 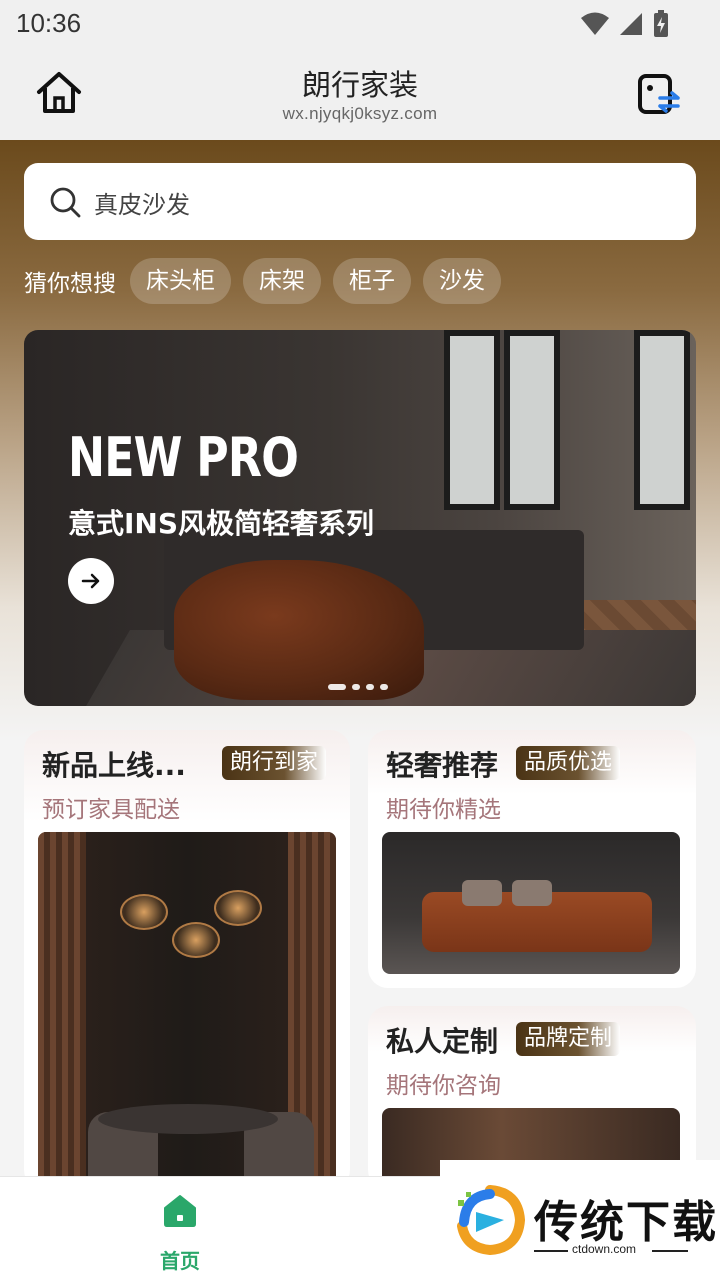 What do you see at coordinates (299, 630) in the screenshot?
I see `banner-blanket` at bounding box center [299, 630].